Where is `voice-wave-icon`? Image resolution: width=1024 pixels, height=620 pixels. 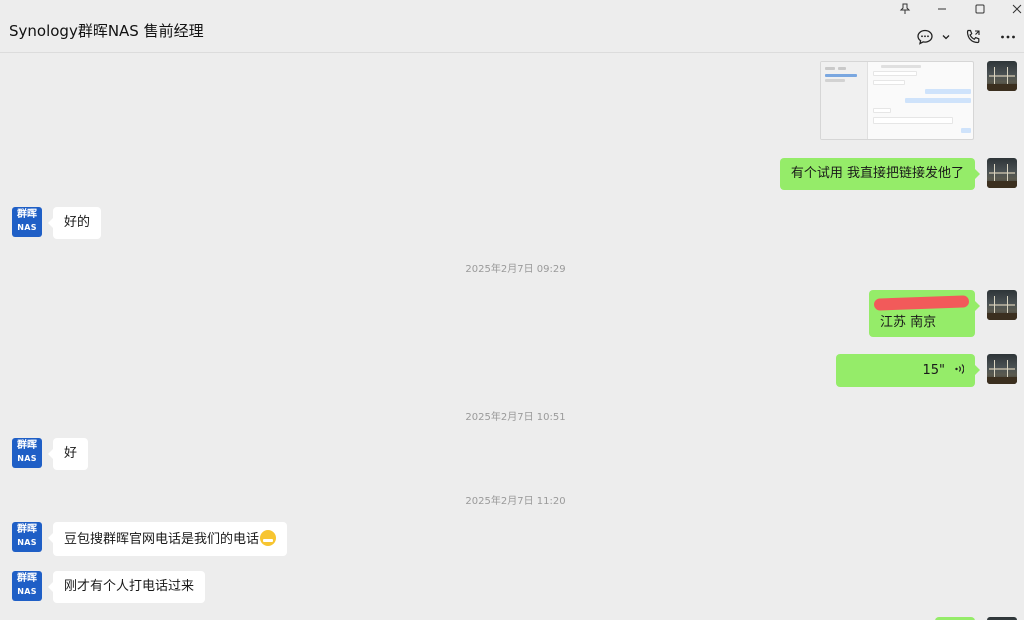
voice-wave-icon is located at coordinates (958, 370).